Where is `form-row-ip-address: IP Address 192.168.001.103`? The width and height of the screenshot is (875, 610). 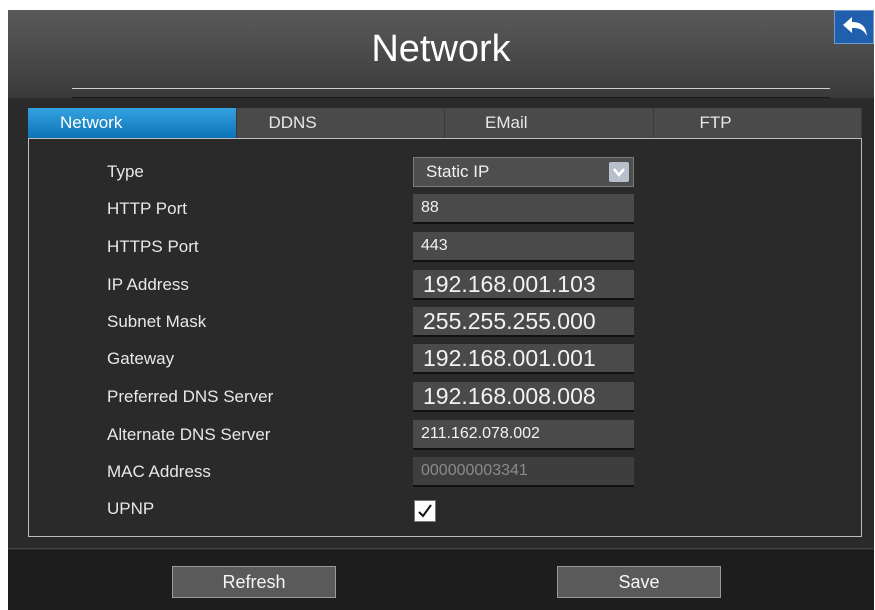 form-row-ip-address: IP Address 192.168.001.103 is located at coordinates (445, 285).